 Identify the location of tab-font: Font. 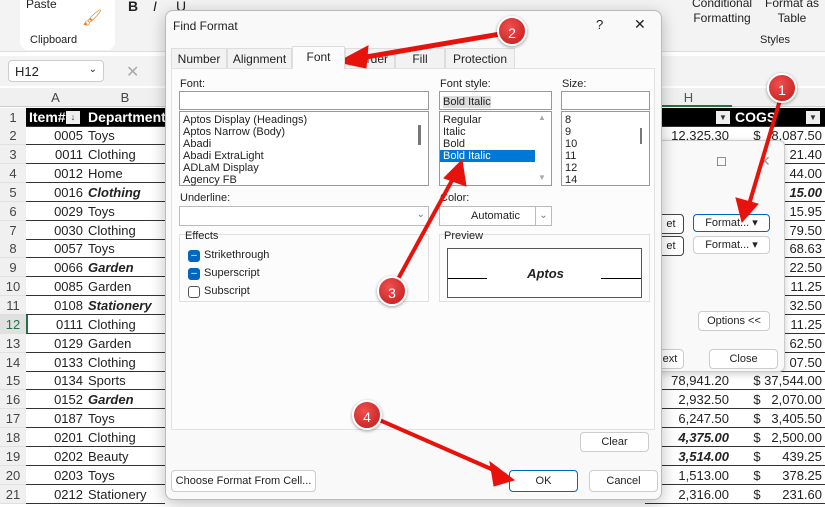
(318, 57).